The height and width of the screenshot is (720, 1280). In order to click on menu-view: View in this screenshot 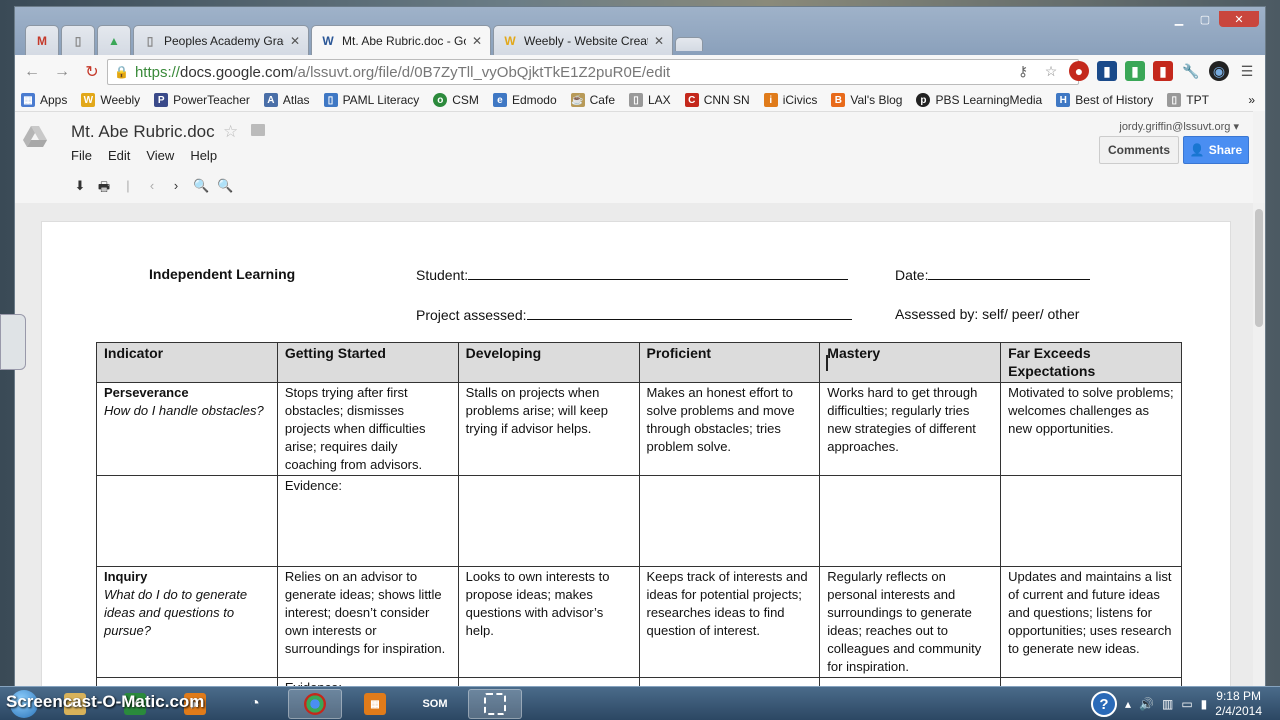, I will do `click(160, 155)`.